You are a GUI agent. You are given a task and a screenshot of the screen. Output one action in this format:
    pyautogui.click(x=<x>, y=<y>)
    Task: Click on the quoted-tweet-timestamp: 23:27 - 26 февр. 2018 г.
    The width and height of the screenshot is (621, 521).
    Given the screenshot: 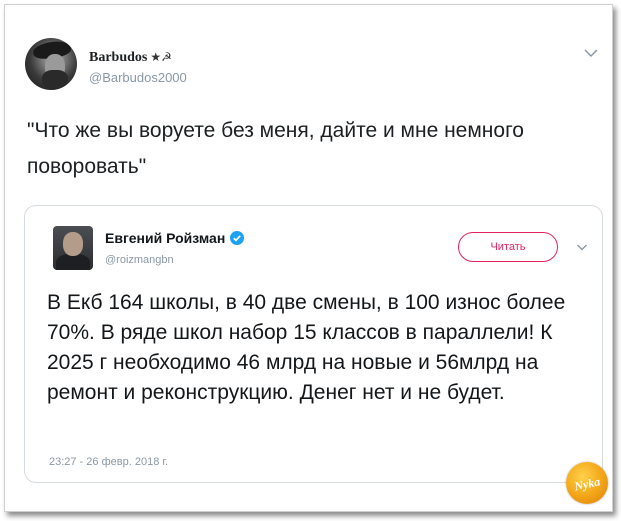 What is the action you would take?
    pyautogui.click(x=108, y=462)
    